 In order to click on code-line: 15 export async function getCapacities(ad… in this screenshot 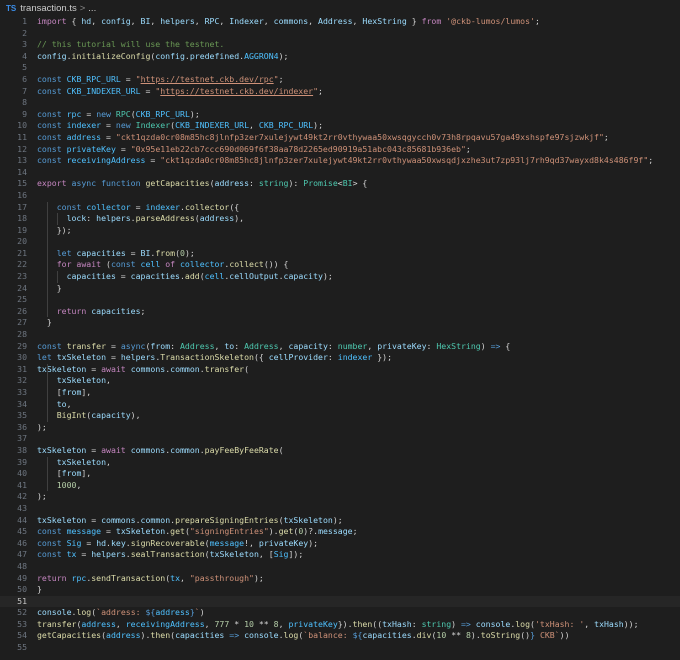, I will do `click(340, 184)`.